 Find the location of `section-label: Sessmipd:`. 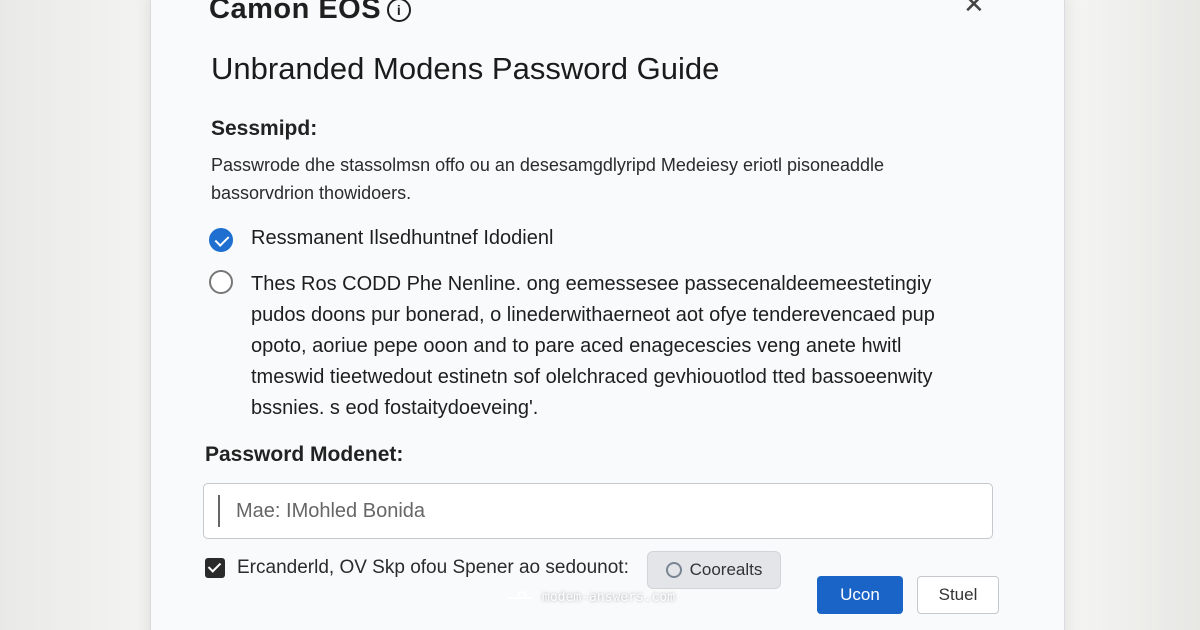

section-label: Sessmipd: is located at coordinates (264, 128).